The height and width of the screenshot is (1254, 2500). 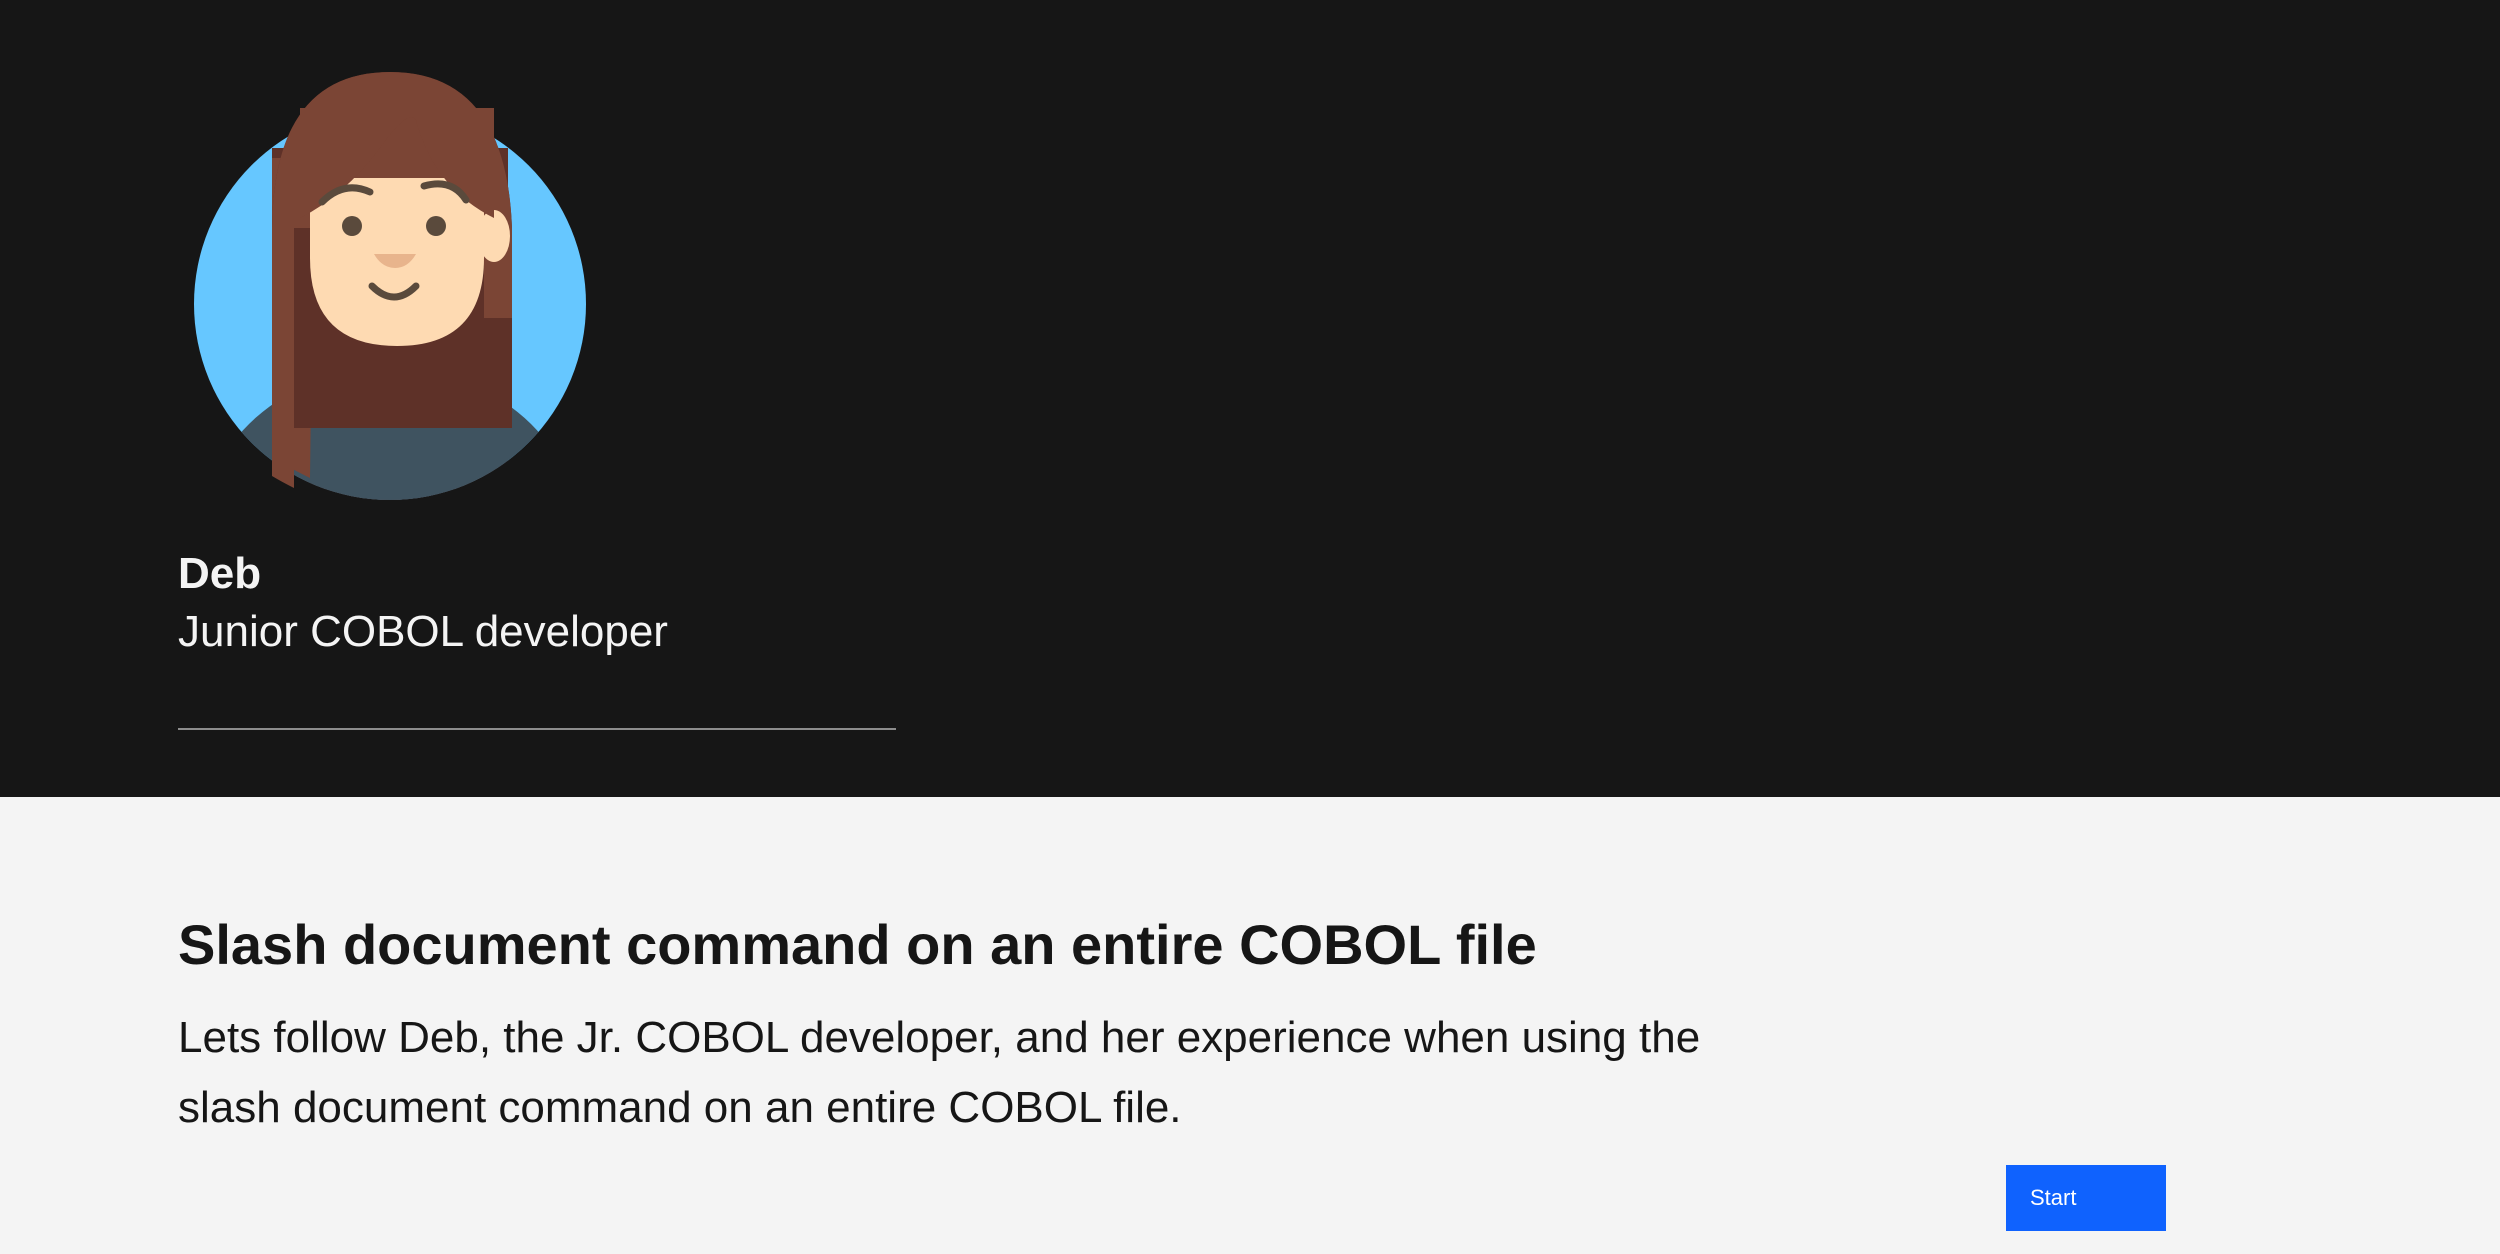 I want to click on start-button: Start, so click(x=2086, y=1198).